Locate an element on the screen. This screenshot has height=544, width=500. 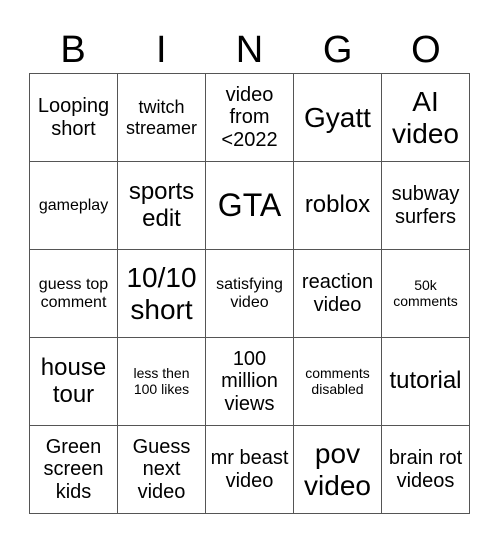
header-letter-i: I is located at coordinates (161, 50).